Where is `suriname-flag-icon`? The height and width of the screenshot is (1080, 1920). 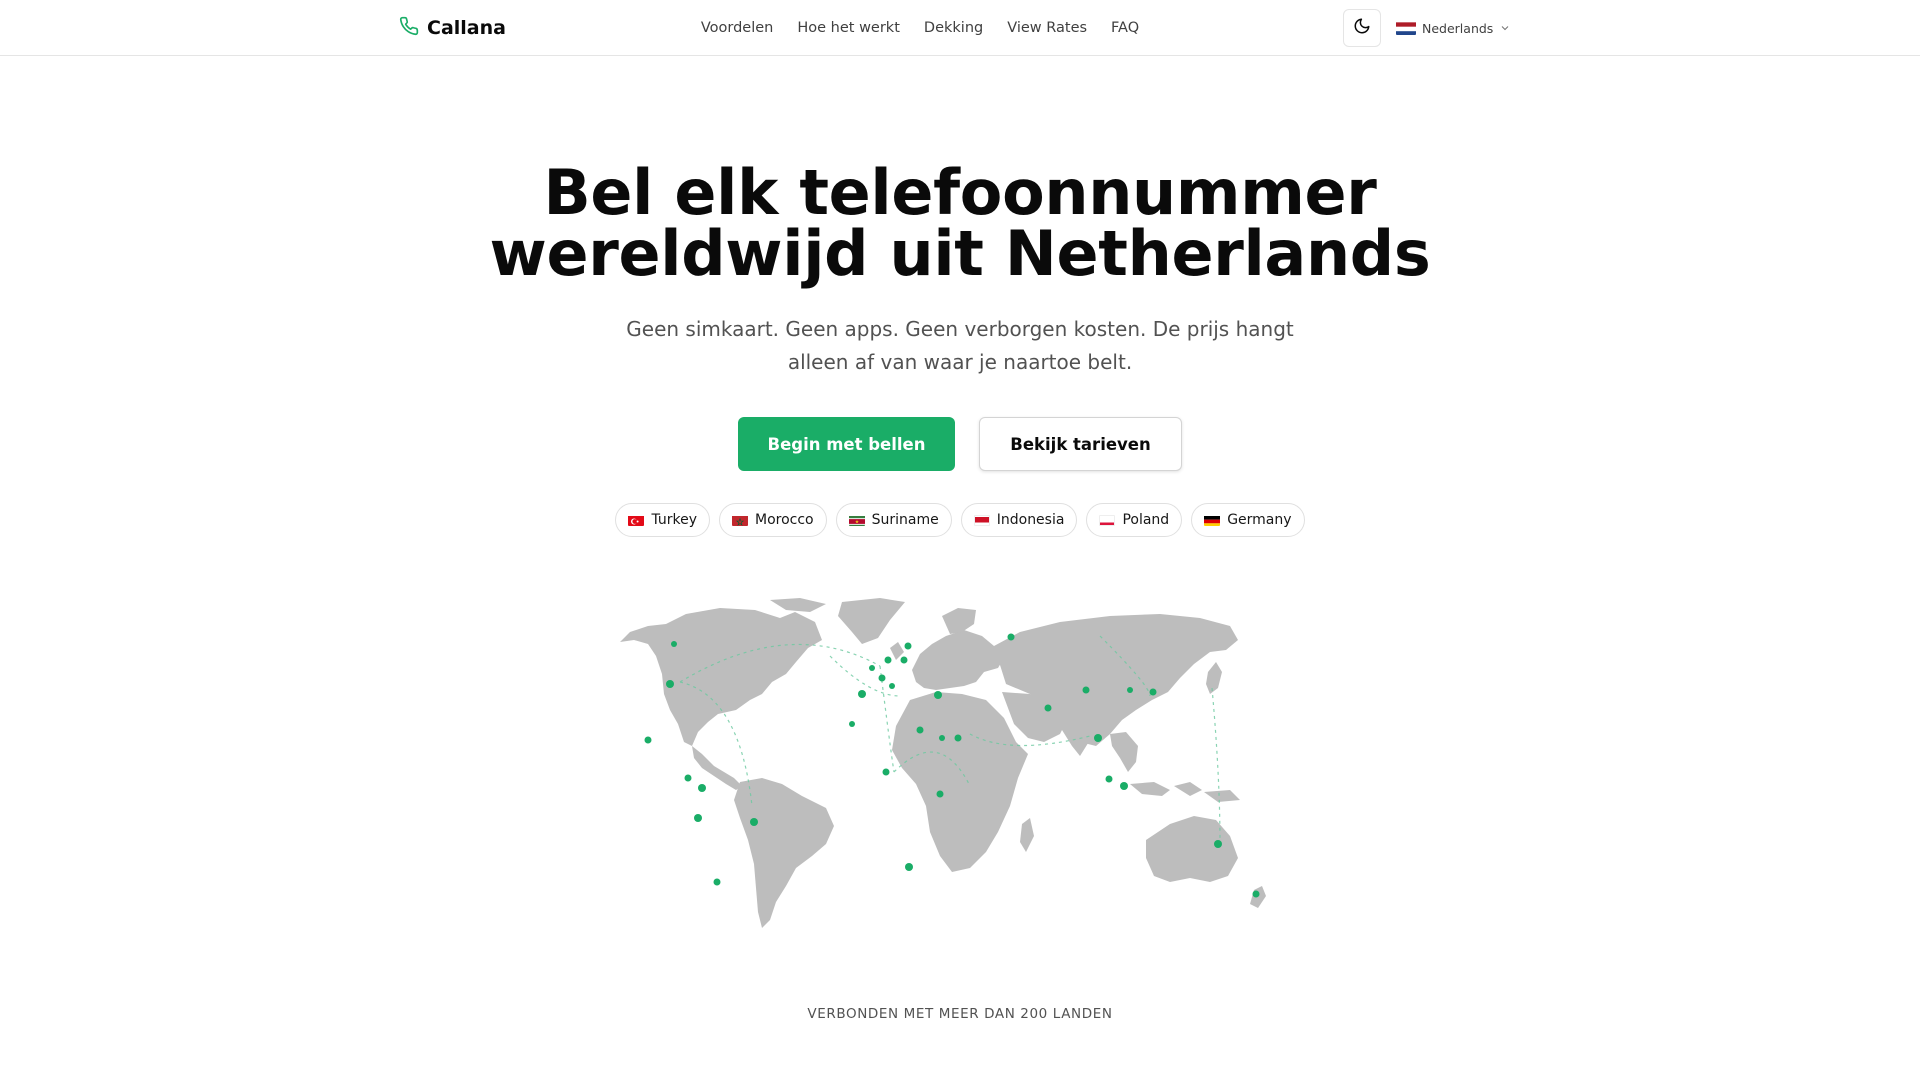
suriname-flag-icon is located at coordinates (856, 520).